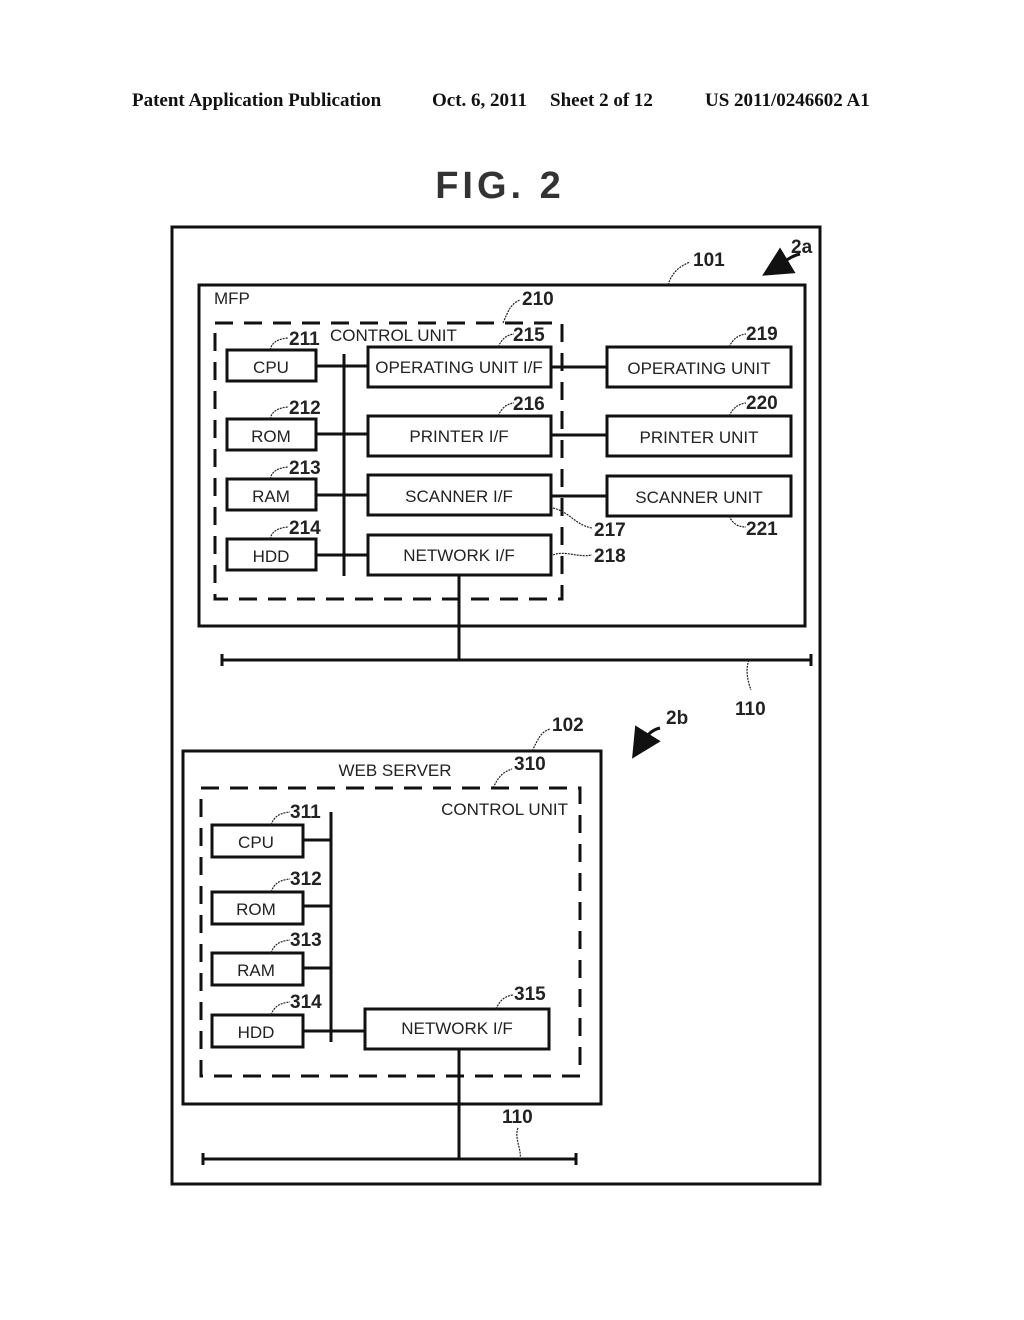 Image resolution: width=1024 pixels, height=1320 pixels. Describe the element at coordinates (306, 940) in the screenshot. I see `svg-text: 313` at that location.